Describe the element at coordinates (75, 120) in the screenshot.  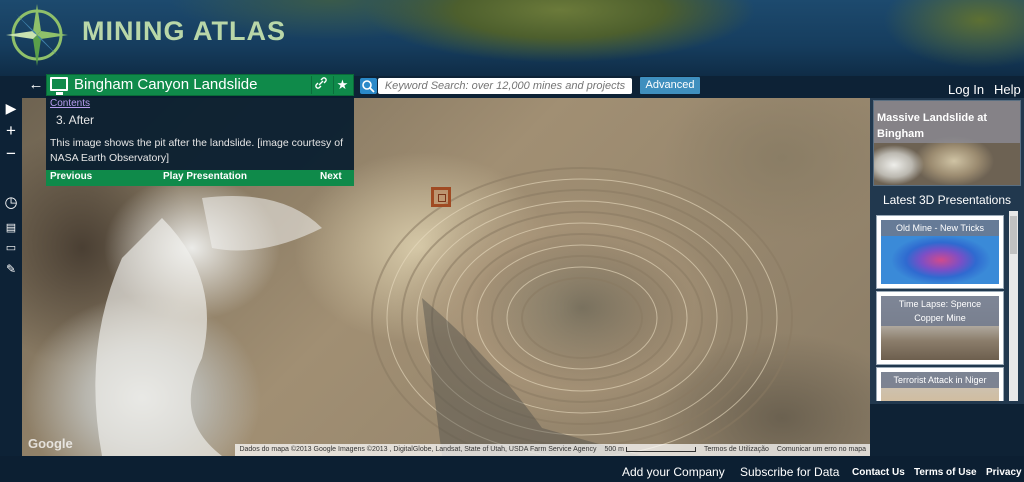
I see `step-title: 3. After` at that location.